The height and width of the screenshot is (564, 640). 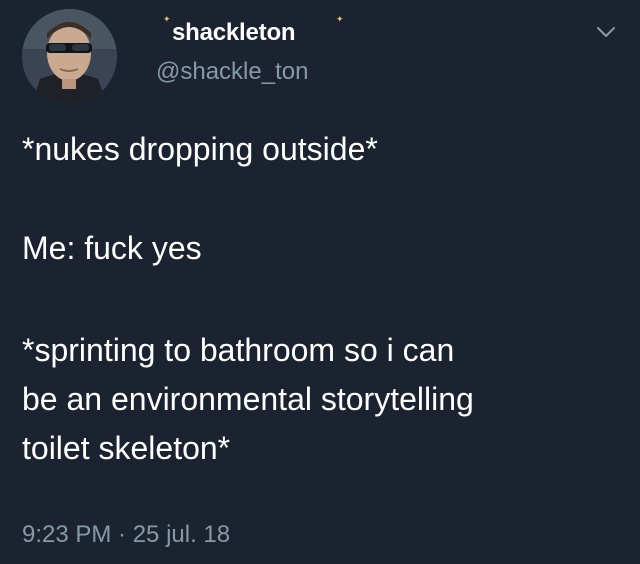 I want to click on emoji-right: ✦, so click(x=340, y=19).